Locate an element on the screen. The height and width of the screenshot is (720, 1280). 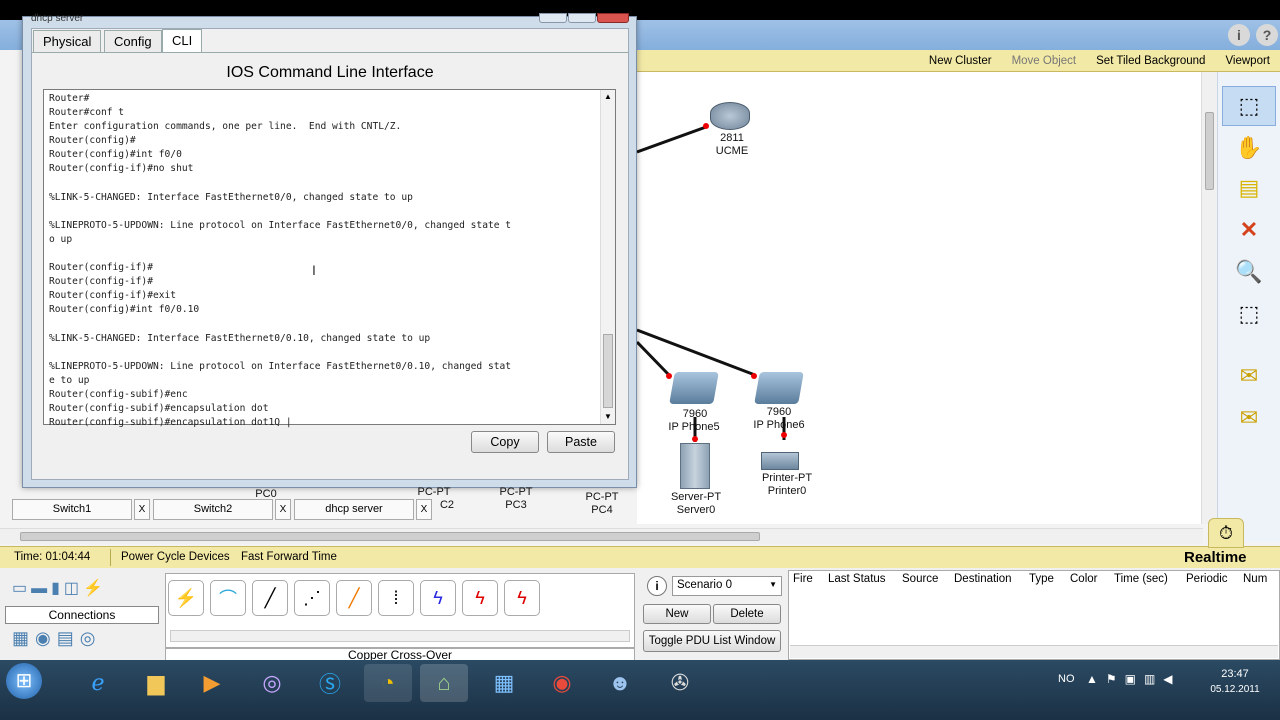
router-icon is located at coordinates (730, 116).